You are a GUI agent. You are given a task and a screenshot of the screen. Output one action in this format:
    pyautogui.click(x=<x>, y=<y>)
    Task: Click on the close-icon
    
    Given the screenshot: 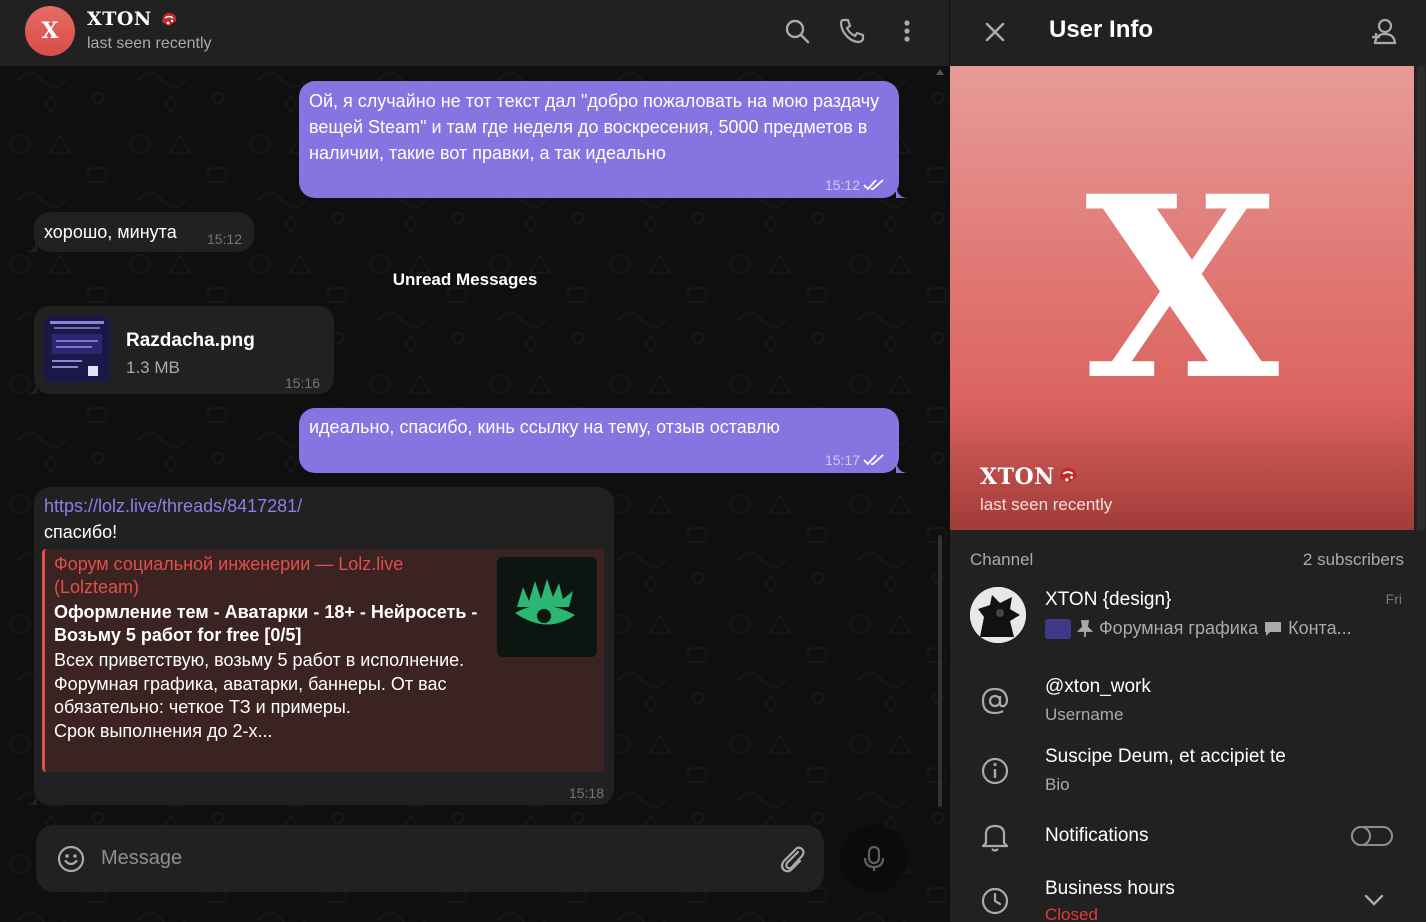 What is the action you would take?
    pyautogui.click(x=995, y=32)
    